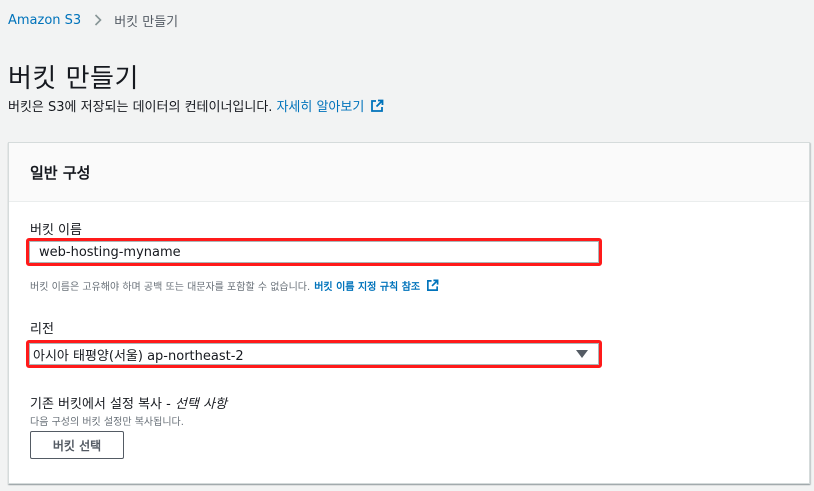  I want to click on bucket-name-input, so click(314, 252).